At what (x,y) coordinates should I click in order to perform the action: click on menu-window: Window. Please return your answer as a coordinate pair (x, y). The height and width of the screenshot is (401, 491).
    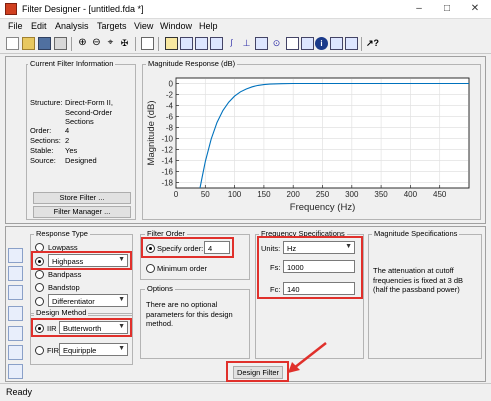
    Looking at the image, I should click on (176, 26).